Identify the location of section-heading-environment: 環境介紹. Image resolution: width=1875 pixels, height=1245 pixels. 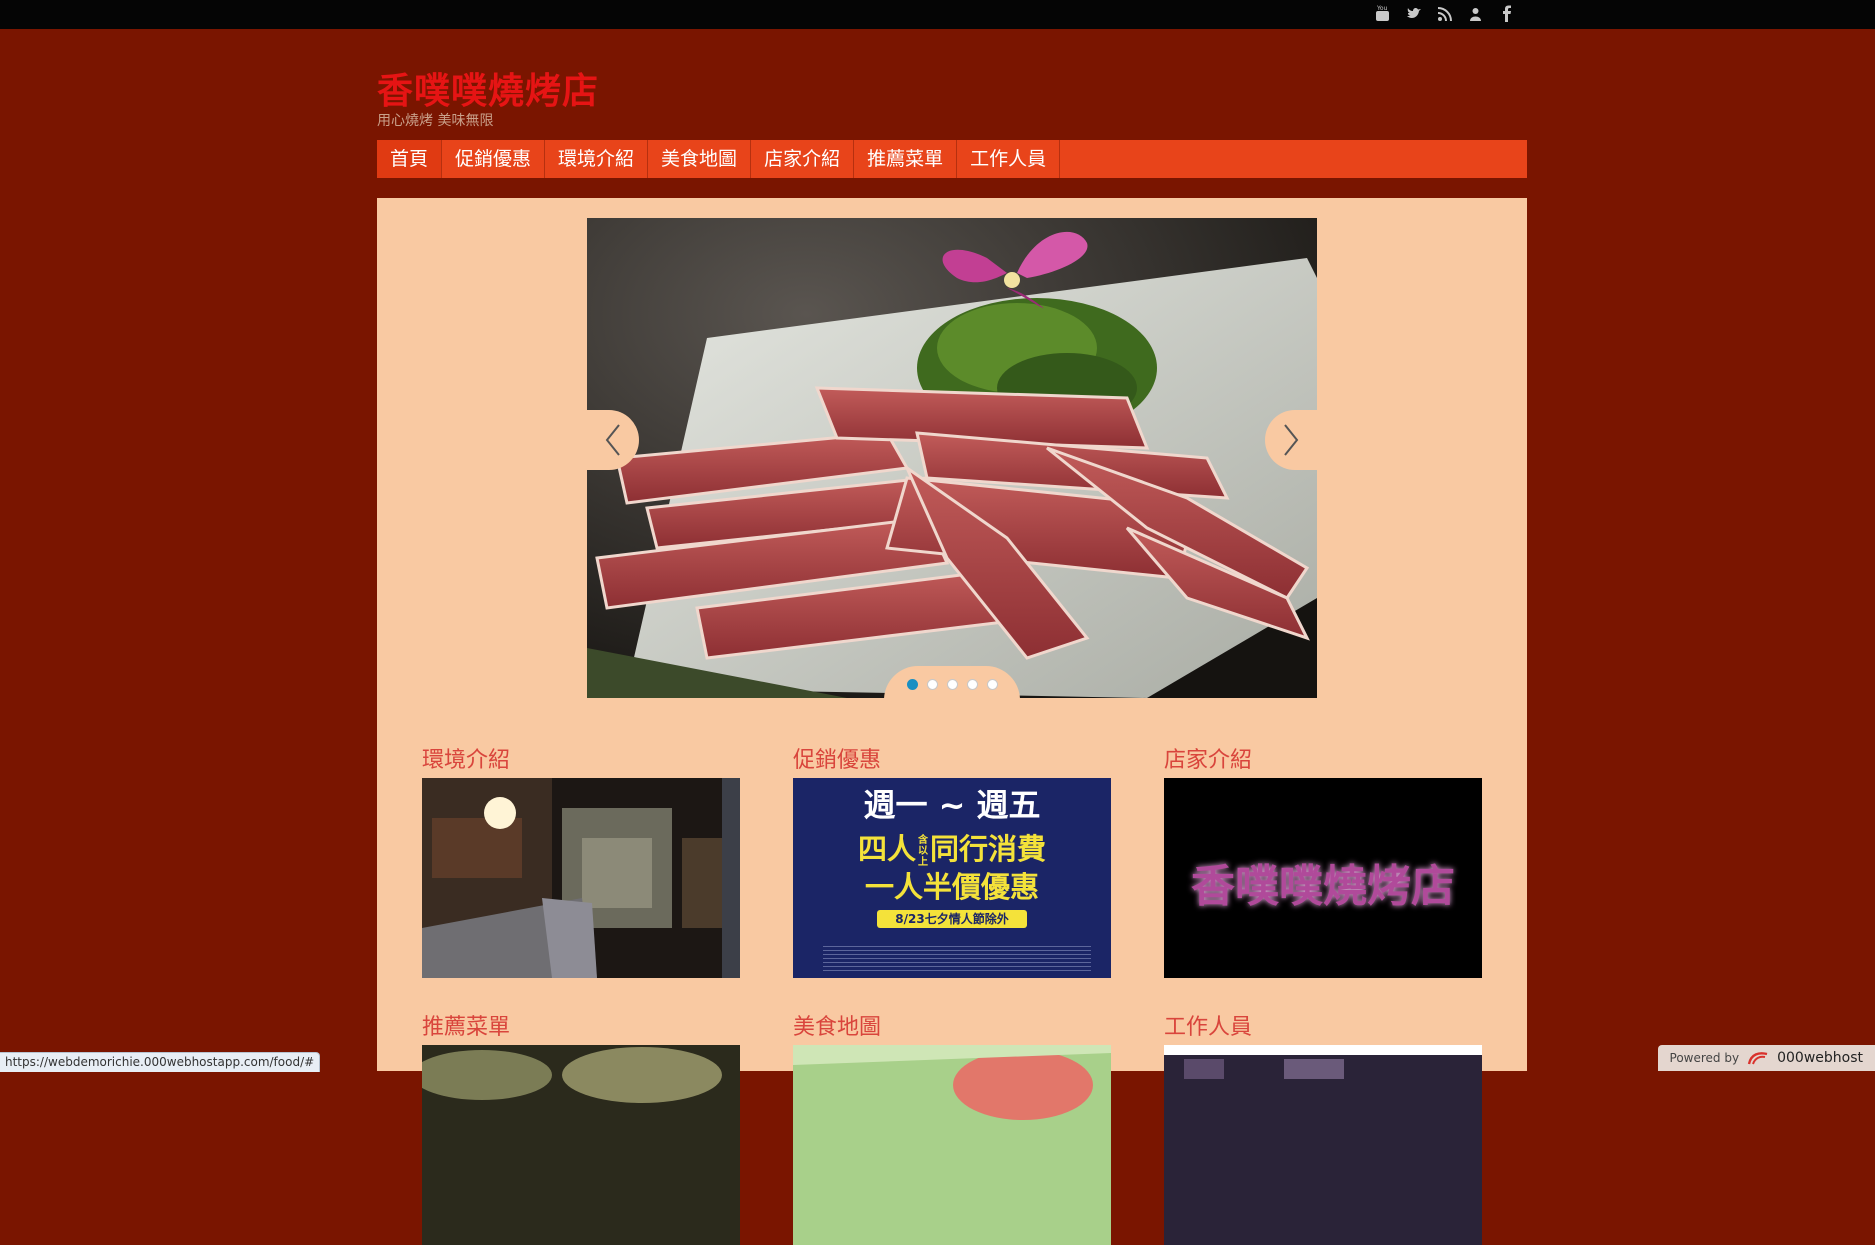
(581, 761).